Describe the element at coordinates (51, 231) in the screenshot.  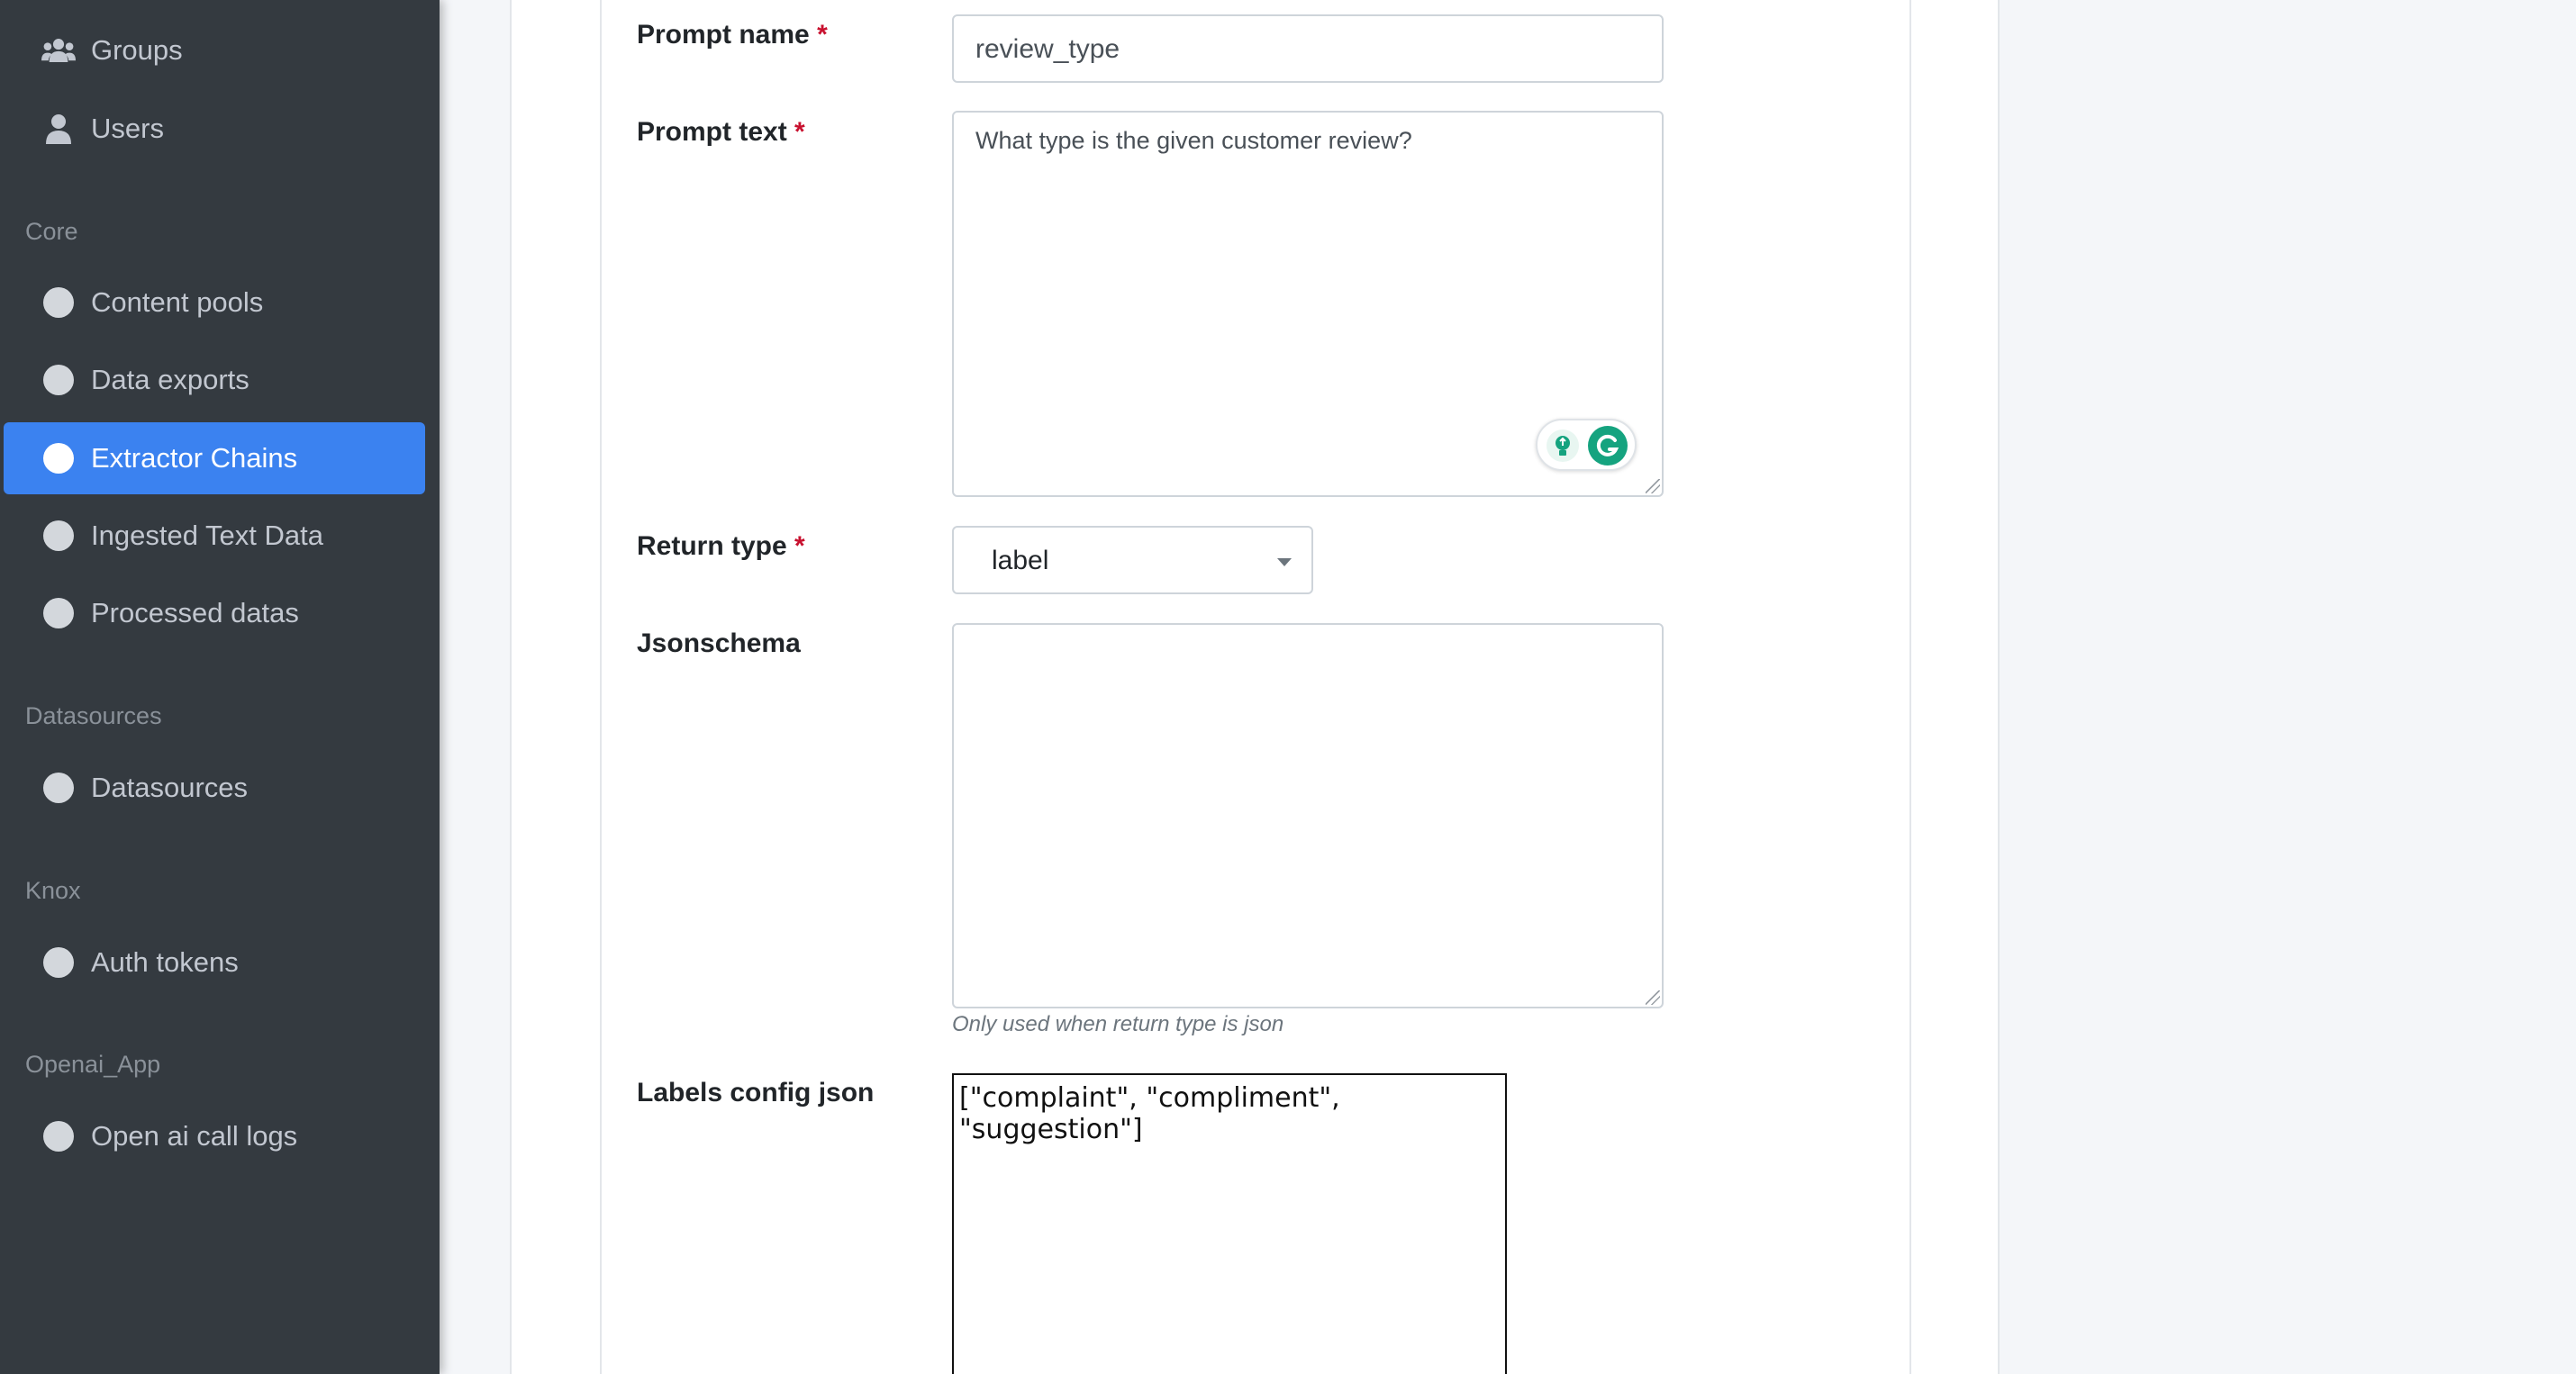
I see `sidebar-section-header: Core` at that location.